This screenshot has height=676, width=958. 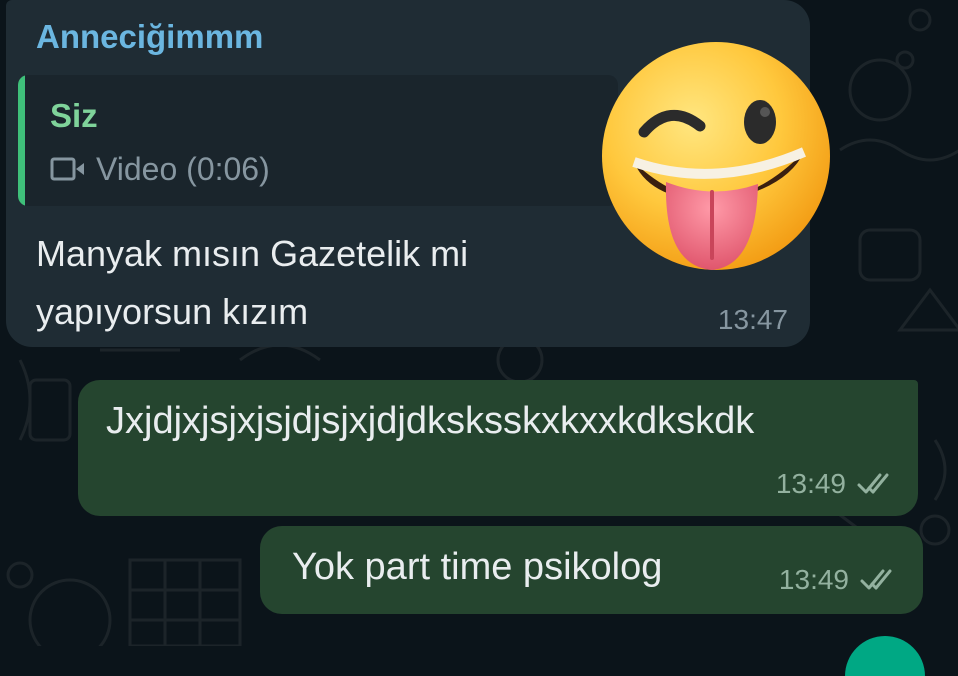 I want to click on message-timestamp: 13:47, so click(x=752, y=319).